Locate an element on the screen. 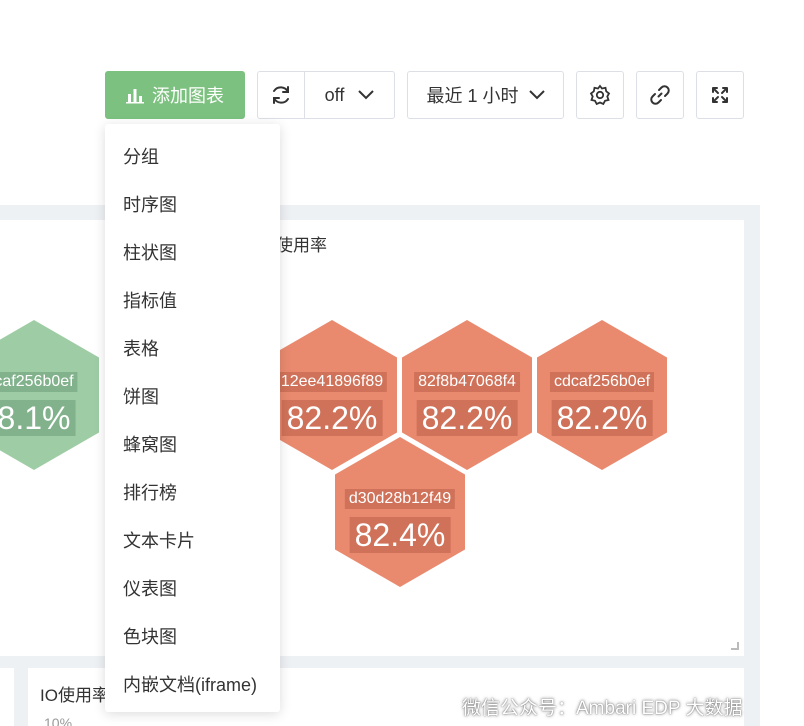 The height and width of the screenshot is (726, 804). menu-item-honeycomb: 蜂窝图 is located at coordinates (150, 444).